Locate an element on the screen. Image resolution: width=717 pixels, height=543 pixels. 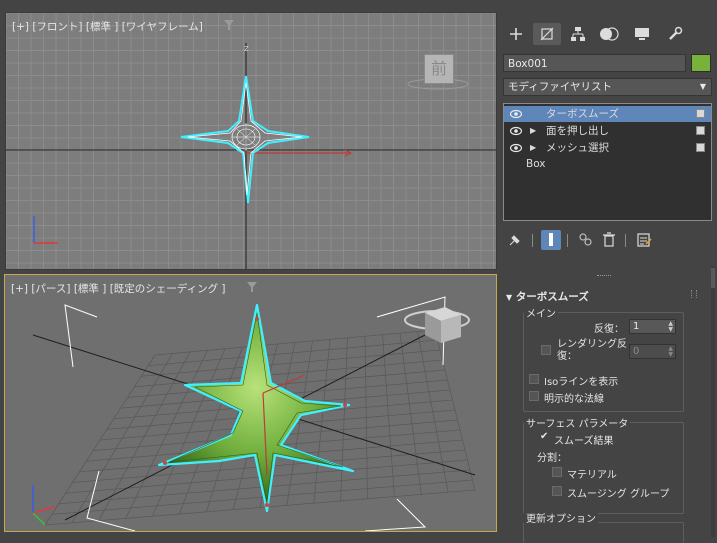
render-iterations-spinner: 0 ▲ ▼ is located at coordinates (652, 351).